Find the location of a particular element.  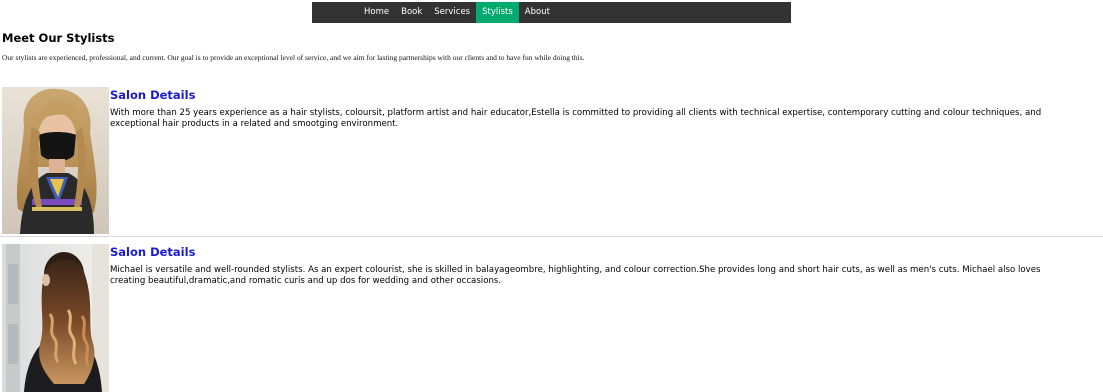

nav-links: Home Book Services Stylists About is located at coordinates (457, 12).